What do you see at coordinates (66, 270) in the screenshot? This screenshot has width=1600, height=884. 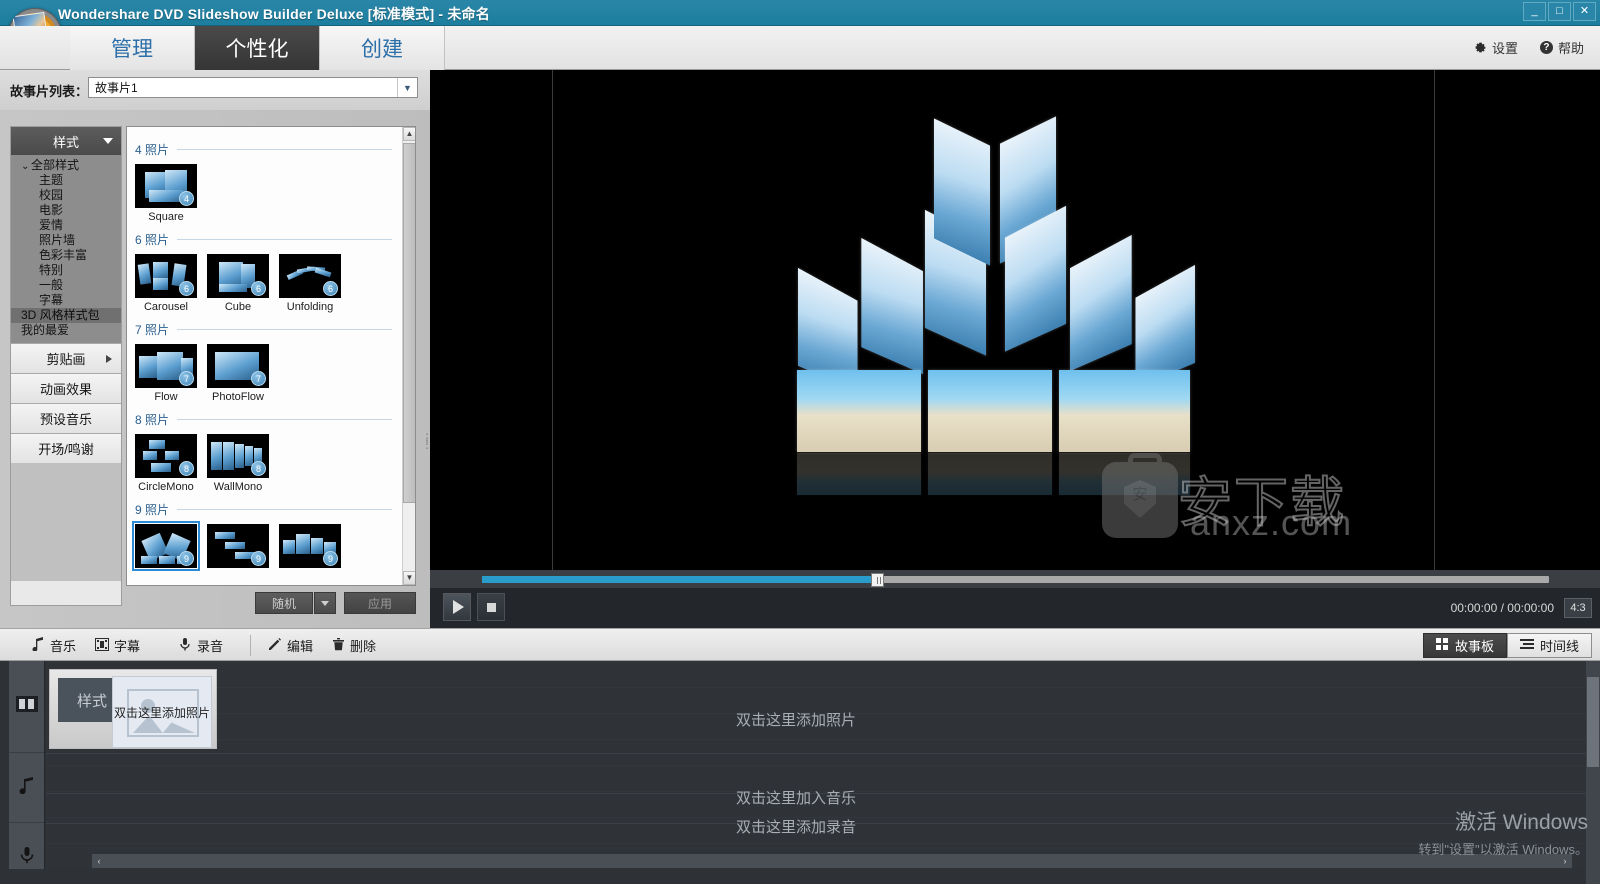 I see `tree-item: 特别` at bounding box center [66, 270].